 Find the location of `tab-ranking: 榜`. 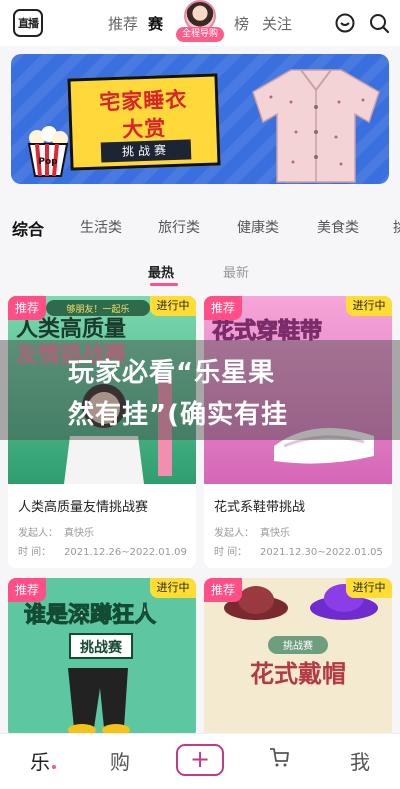

tab-ranking: 榜 is located at coordinates (241, 23).